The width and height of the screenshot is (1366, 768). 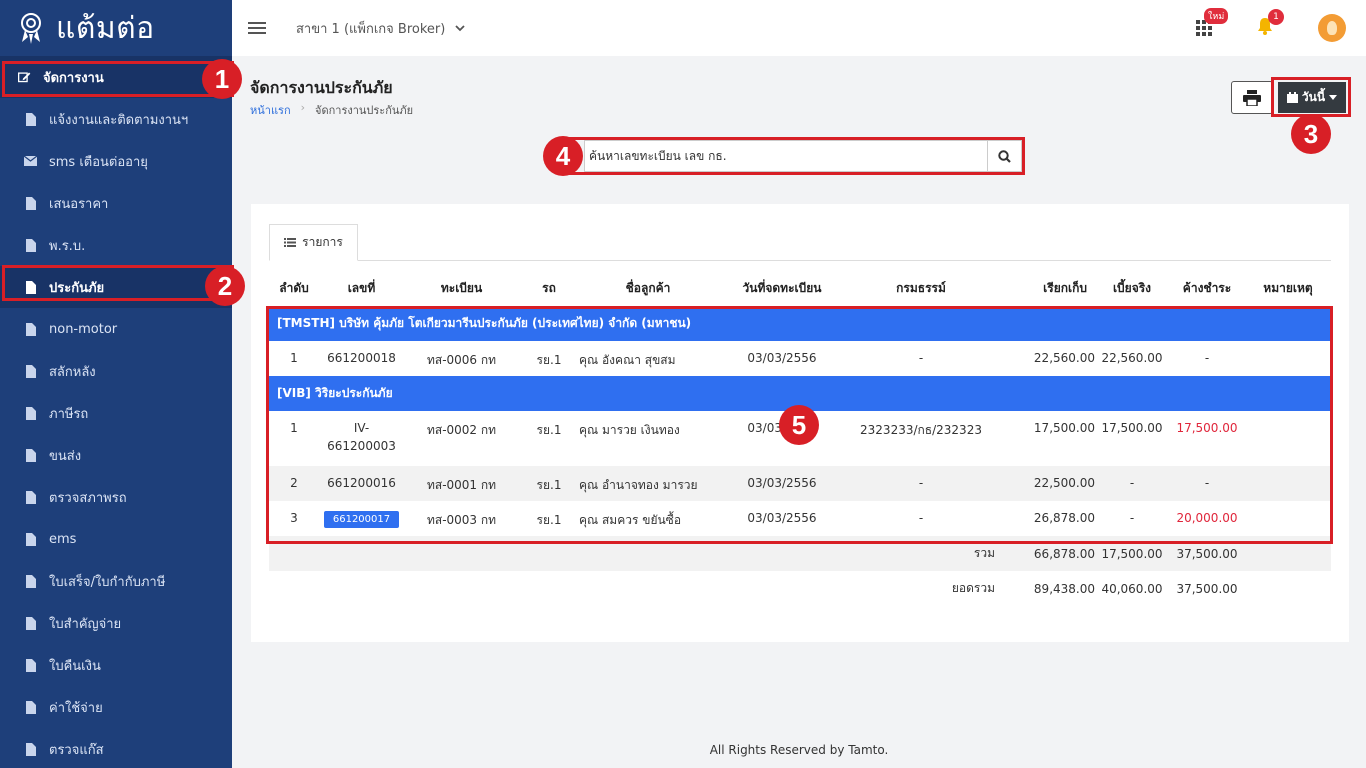 What do you see at coordinates (116, 665) in the screenshot?
I see `sidebar-item-refund: ใบคืนเงิน` at bounding box center [116, 665].